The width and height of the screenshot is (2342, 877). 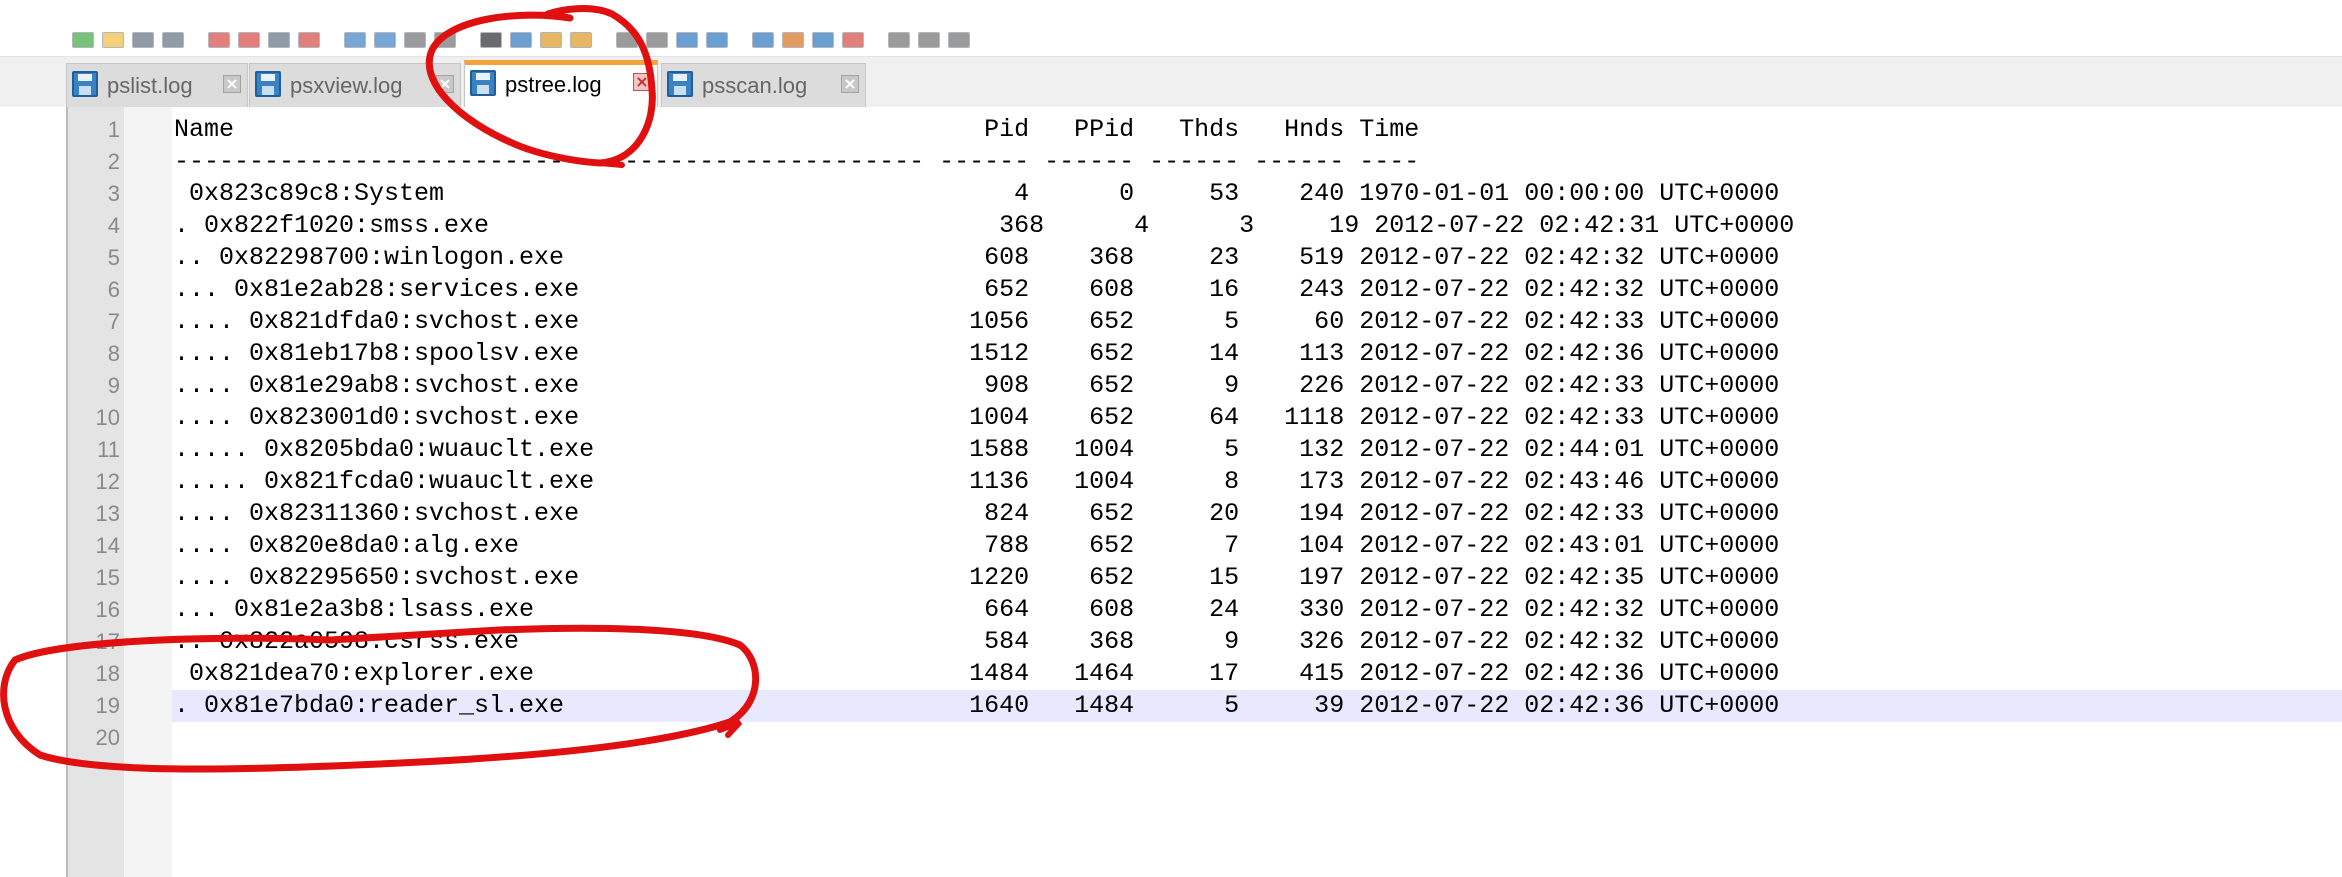 What do you see at coordinates (796, 130) in the screenshot?
I see `code-line: Name Pid PPid Thds Hnds Time` at bounding box center [796, 130].